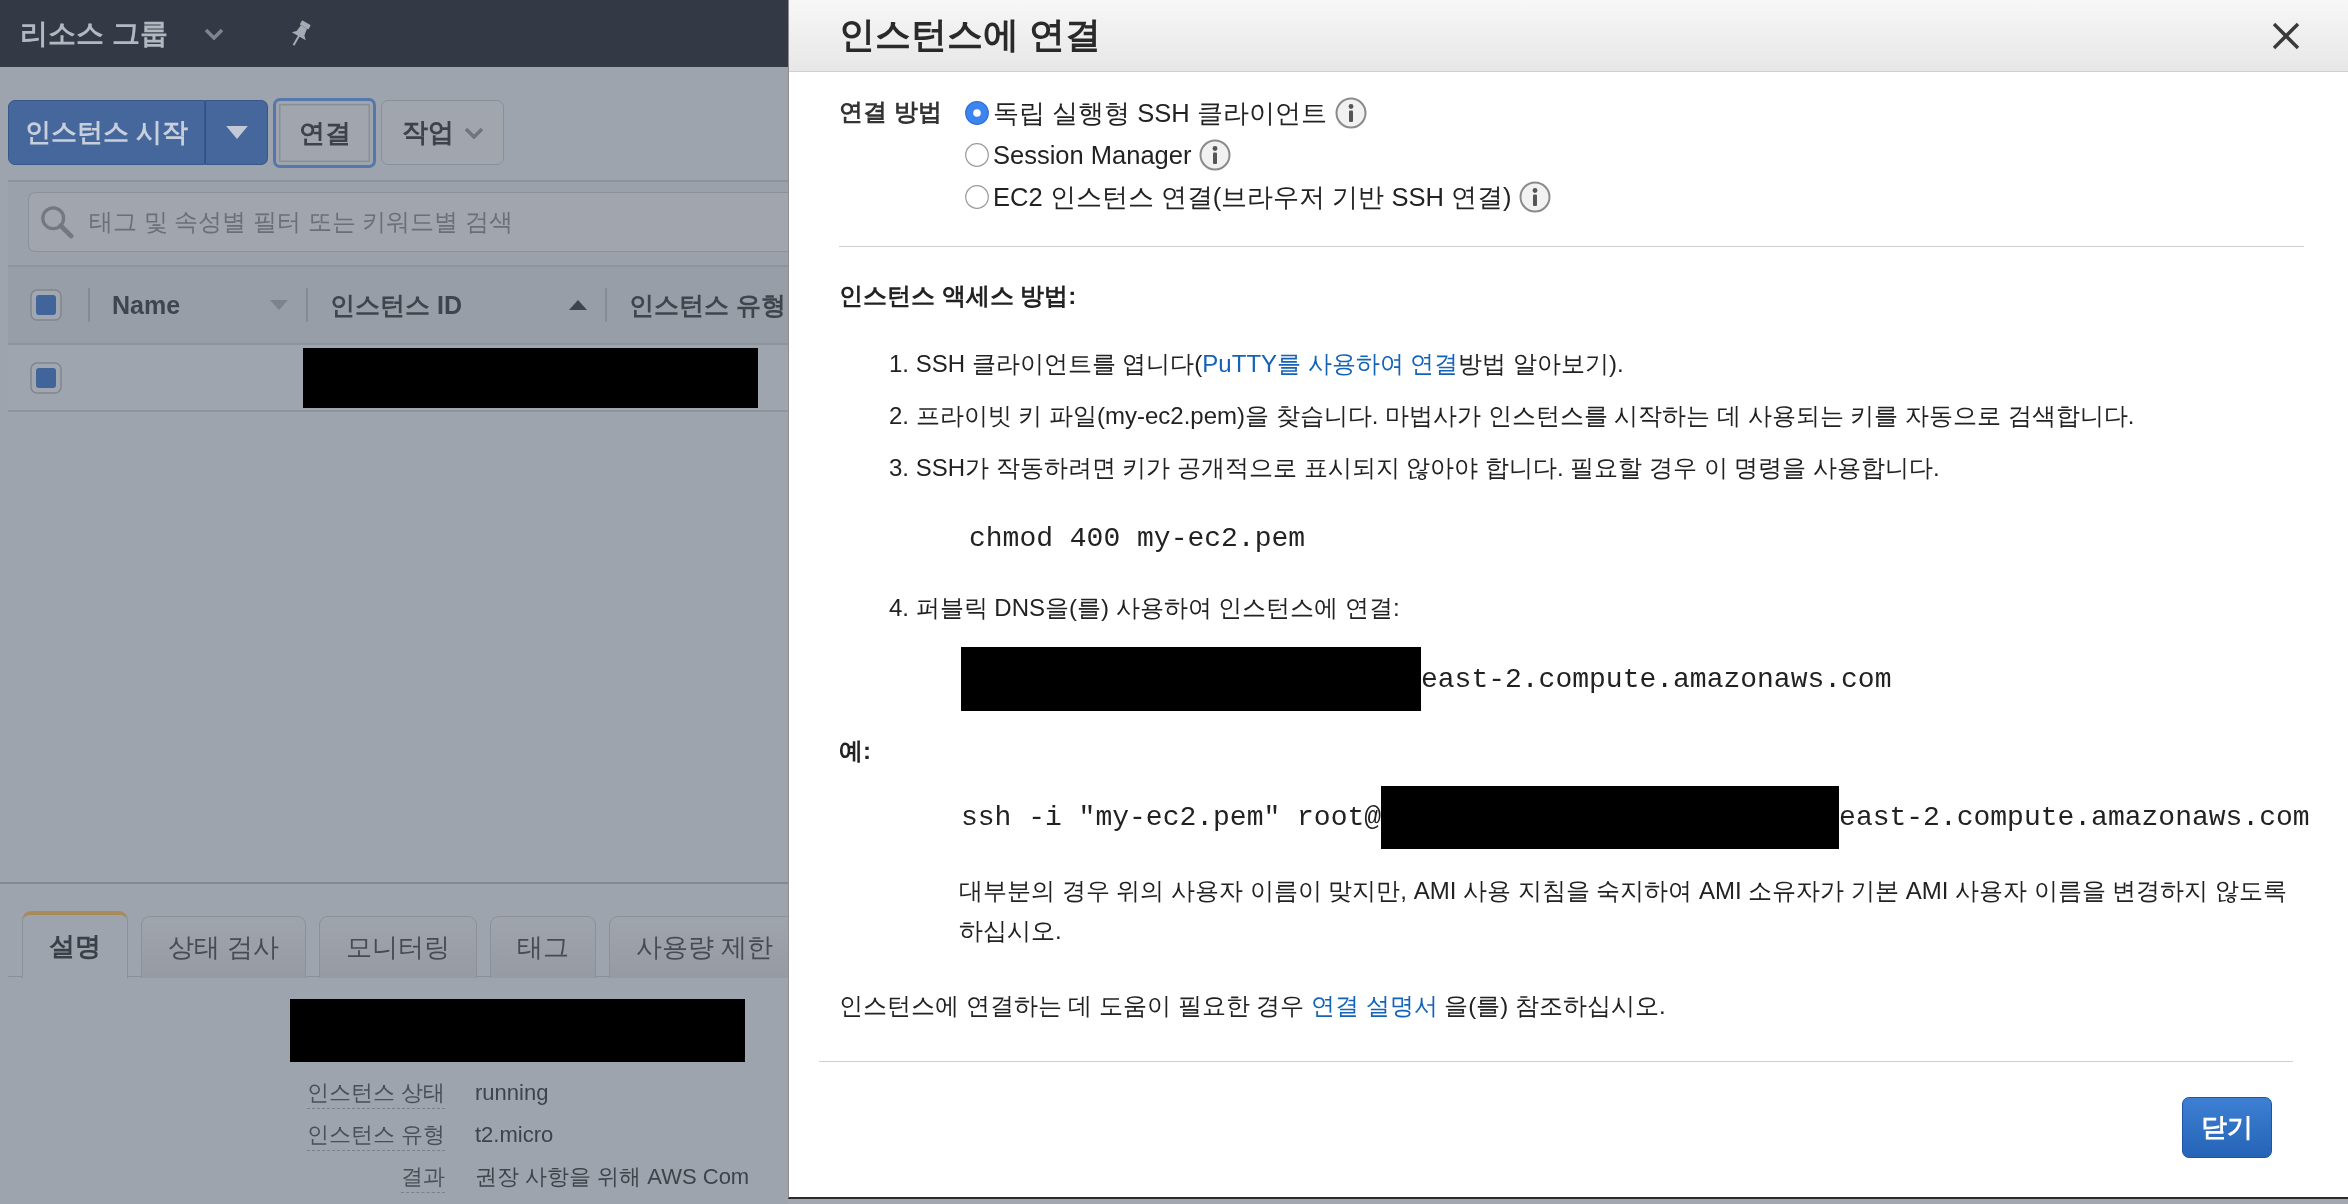 The image size is (2348, 1204). What do you see at coordinates (1144, 608) in the screenshot?
I see `step-text: 4. 퍼블릭 DNS을(를) 사용하여 인스턴스에 연결:` at bounding box center [1144, 608].